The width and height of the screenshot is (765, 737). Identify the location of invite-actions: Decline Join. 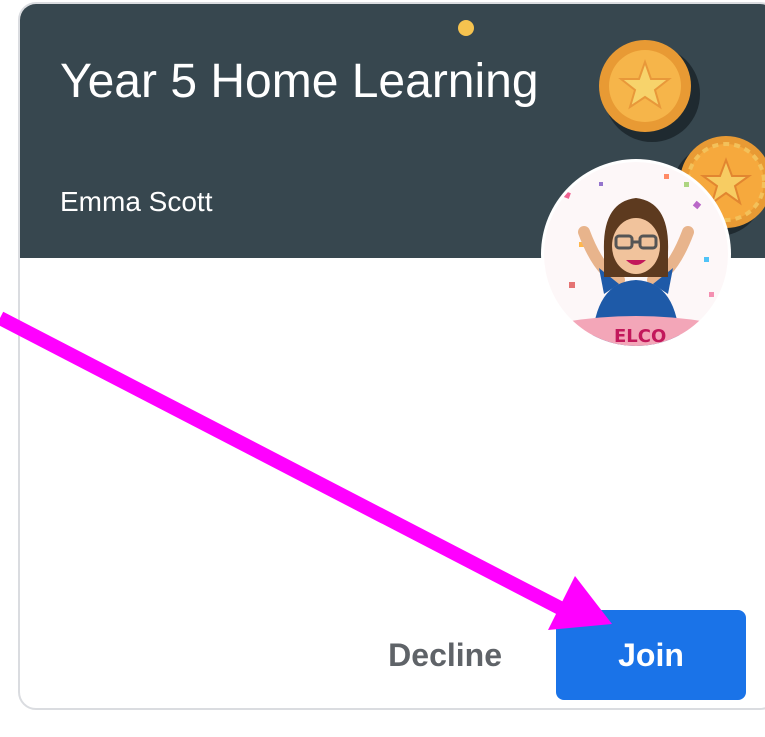
(567, 655).